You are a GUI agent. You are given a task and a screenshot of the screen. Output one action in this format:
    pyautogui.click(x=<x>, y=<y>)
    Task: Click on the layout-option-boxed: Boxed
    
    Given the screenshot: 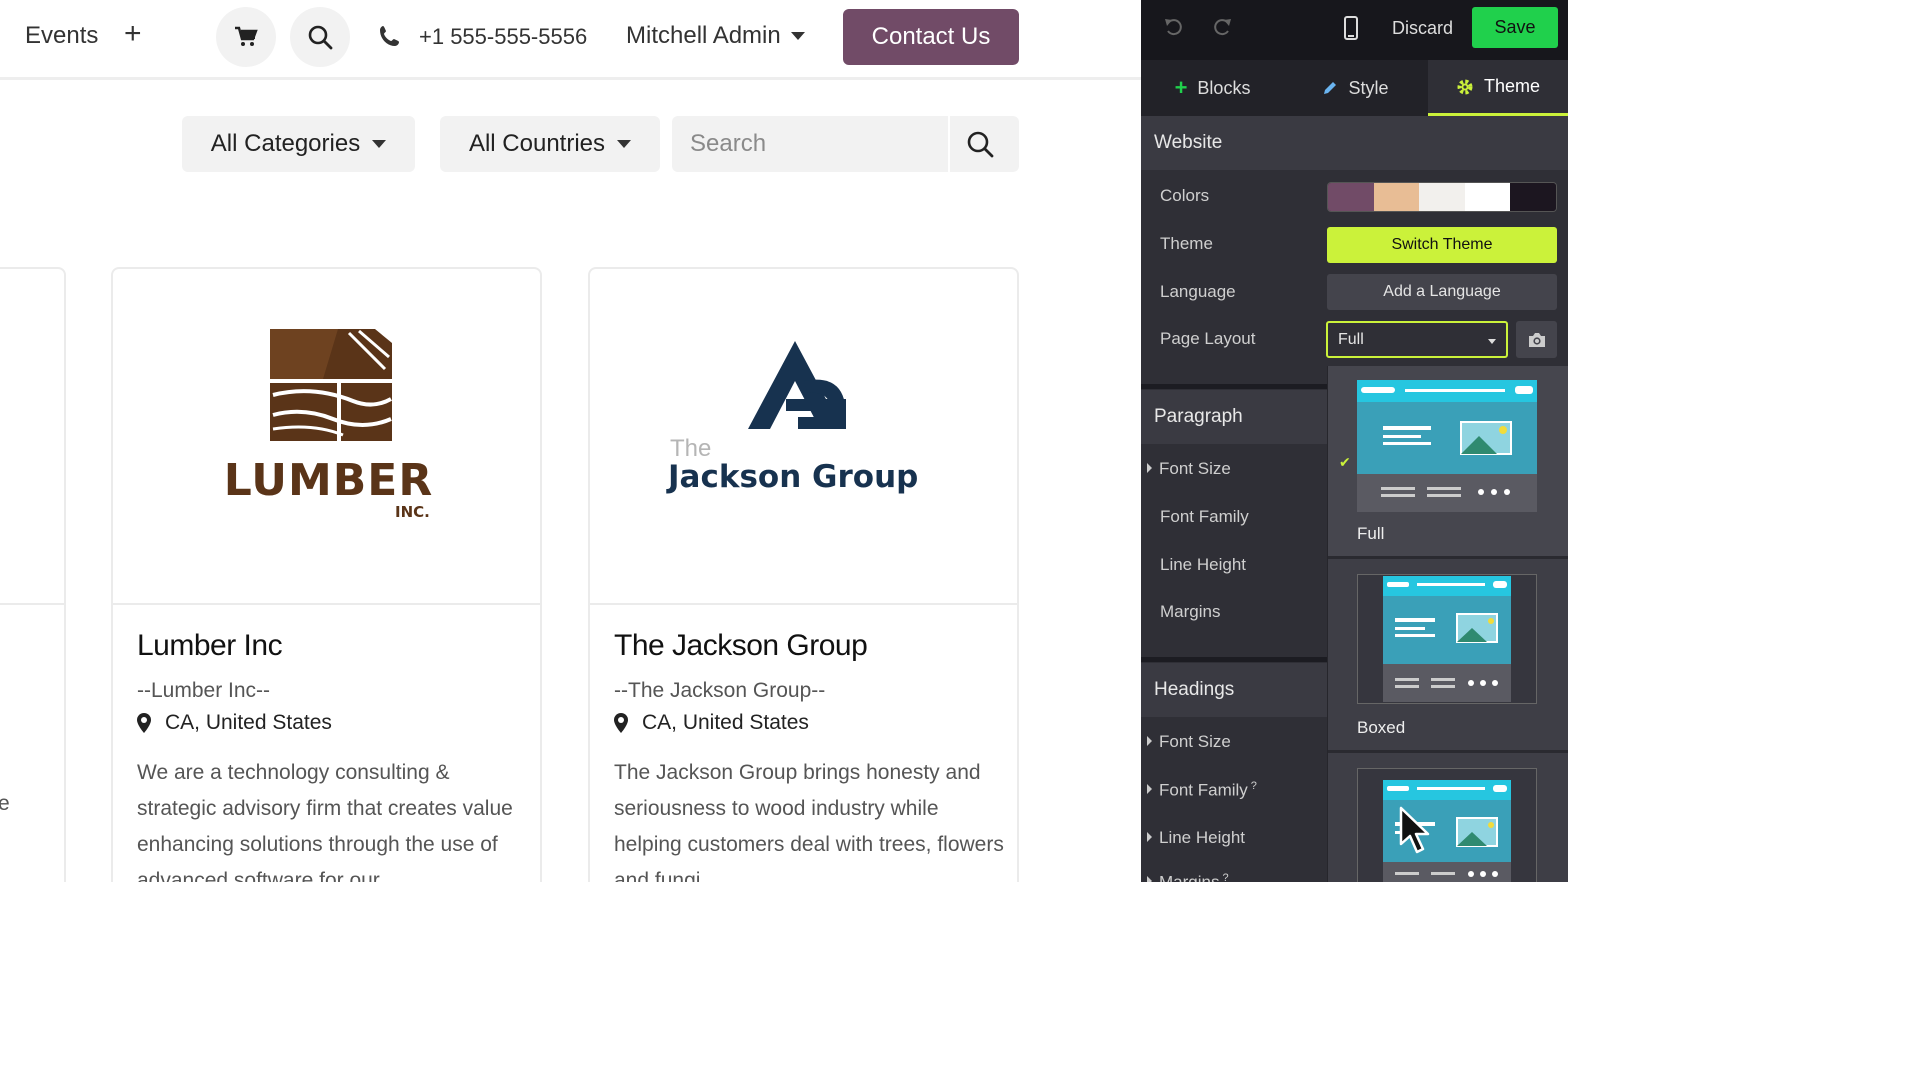 What is the action you would take?
    pyautogui.click(x=1448, y=656)
    